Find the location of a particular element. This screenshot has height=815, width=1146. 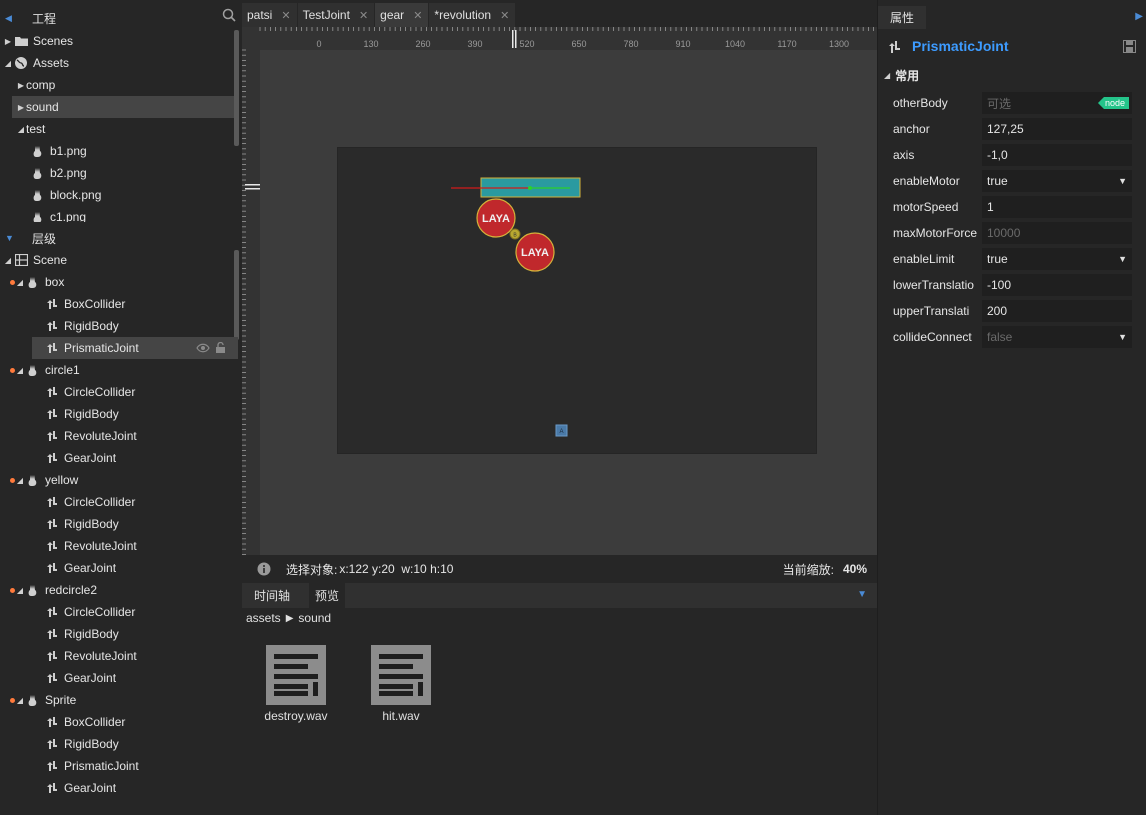

panel-menu-icon: ▼ is located at coordinates (862, 594).